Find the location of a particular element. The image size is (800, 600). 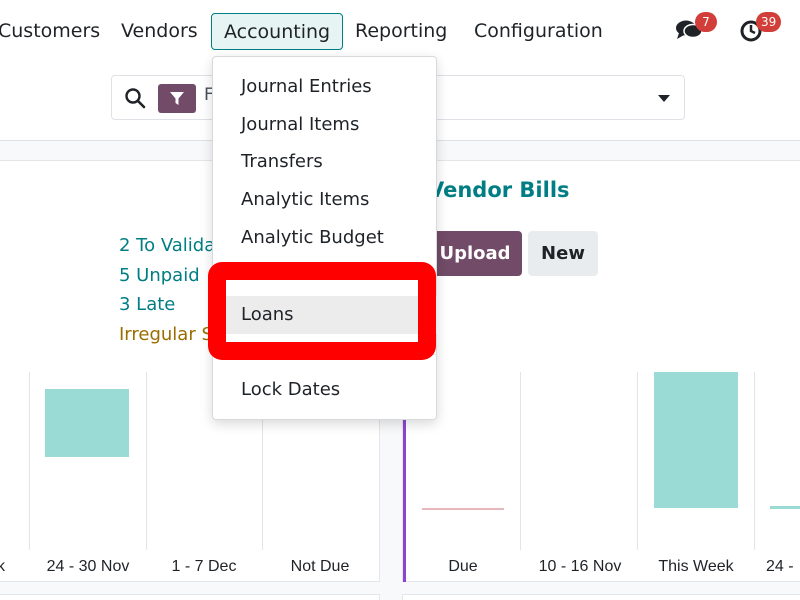

stat-late: 3 Late is located at coordinates (147, 304).